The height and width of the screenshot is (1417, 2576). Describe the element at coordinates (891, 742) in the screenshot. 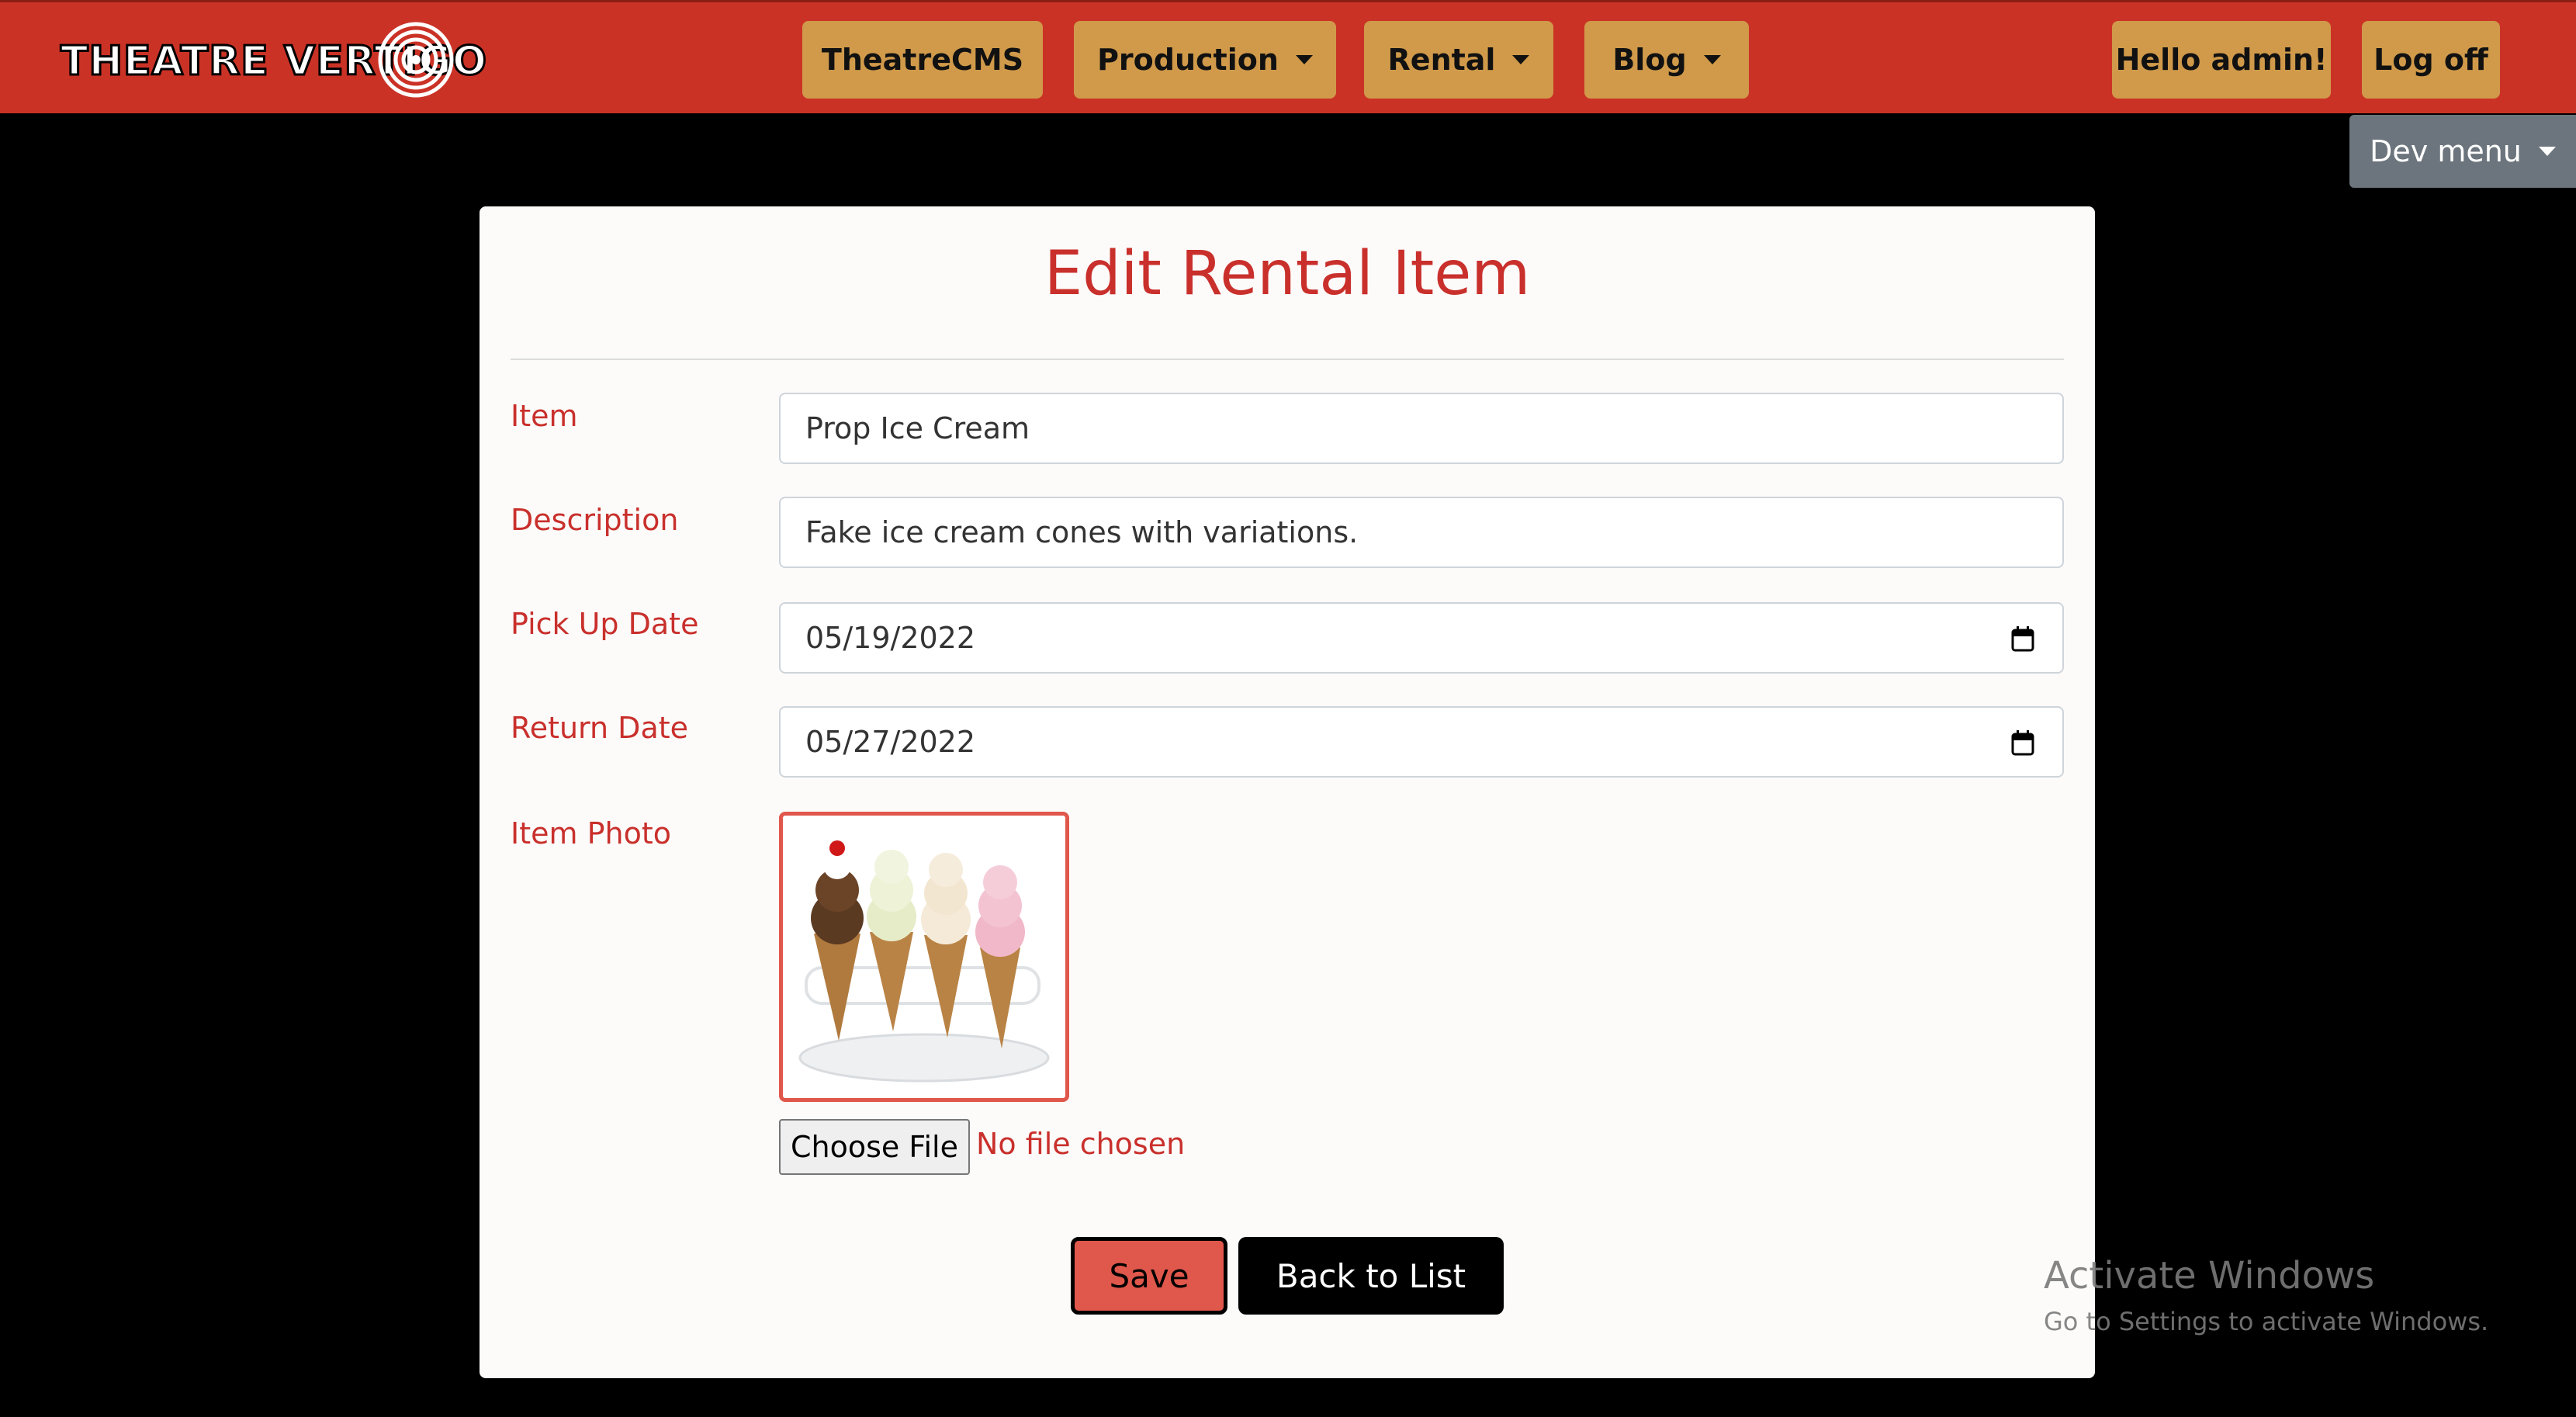

I see `return-date-value: 05/27/2022` at that location.